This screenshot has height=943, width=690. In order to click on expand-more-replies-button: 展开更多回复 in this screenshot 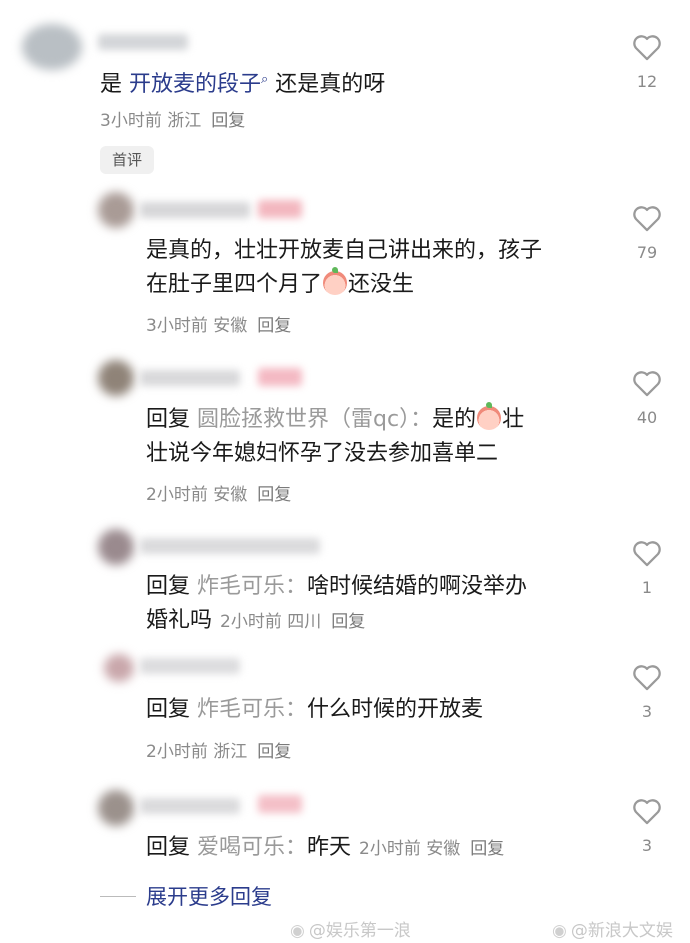, I will do `click(209, 896)`.